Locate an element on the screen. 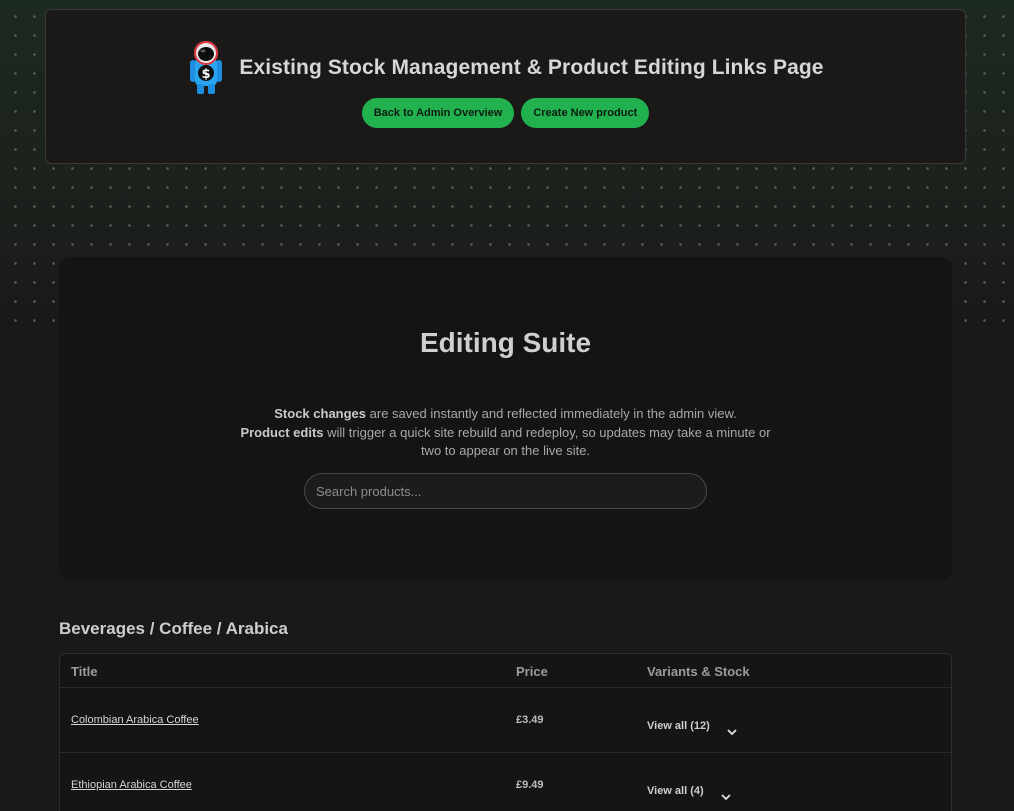  view-variants-toggle: View all (4) is located at coordinates (689, 791).